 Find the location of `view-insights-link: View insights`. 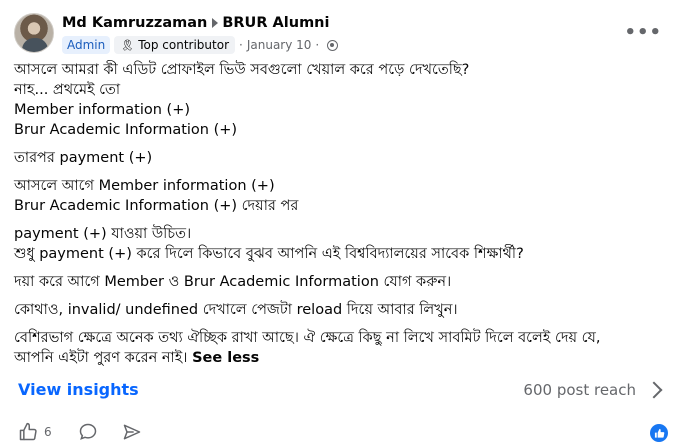

view-insights-link: View insights is located at coordinates (78, 389).